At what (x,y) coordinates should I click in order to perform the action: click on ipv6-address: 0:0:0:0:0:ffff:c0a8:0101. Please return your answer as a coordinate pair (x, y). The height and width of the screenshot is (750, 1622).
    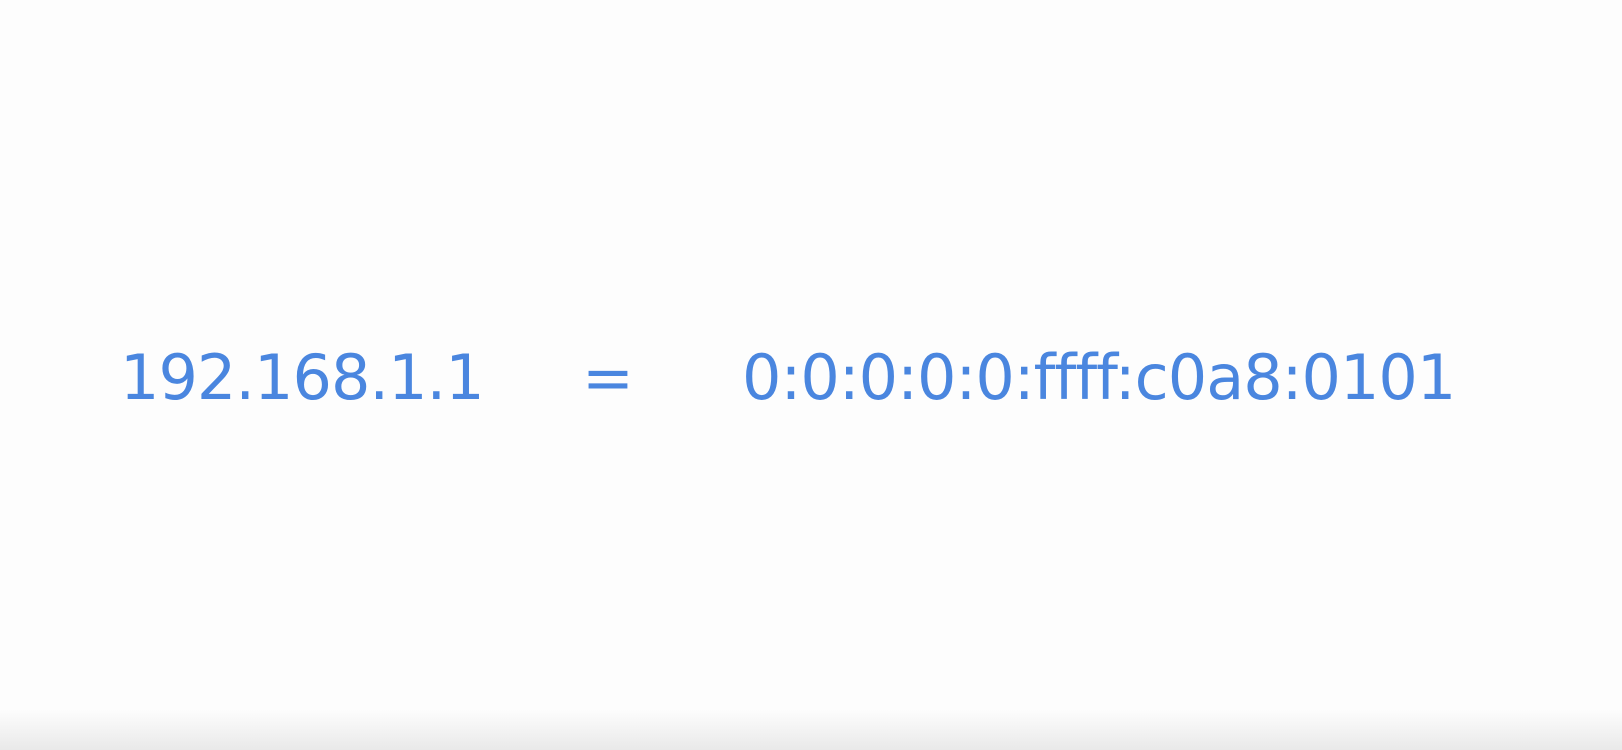
    Looking at the image, I should click on (1099, 377).